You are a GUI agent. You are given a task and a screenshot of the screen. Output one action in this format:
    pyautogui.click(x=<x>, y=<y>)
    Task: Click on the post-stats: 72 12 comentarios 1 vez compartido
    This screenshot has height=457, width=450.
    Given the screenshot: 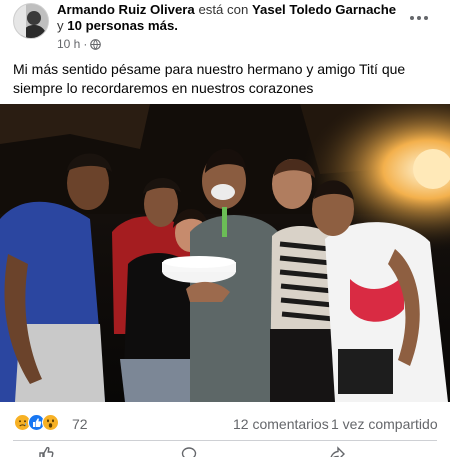 What is the action you would take?
    pyautogui.click(x=225, y=421)
    